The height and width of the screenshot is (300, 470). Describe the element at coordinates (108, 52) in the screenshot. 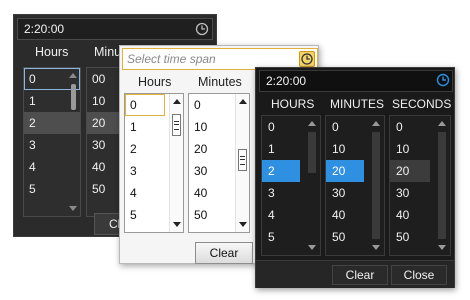

I see `minutes-header: Minu` at that location.